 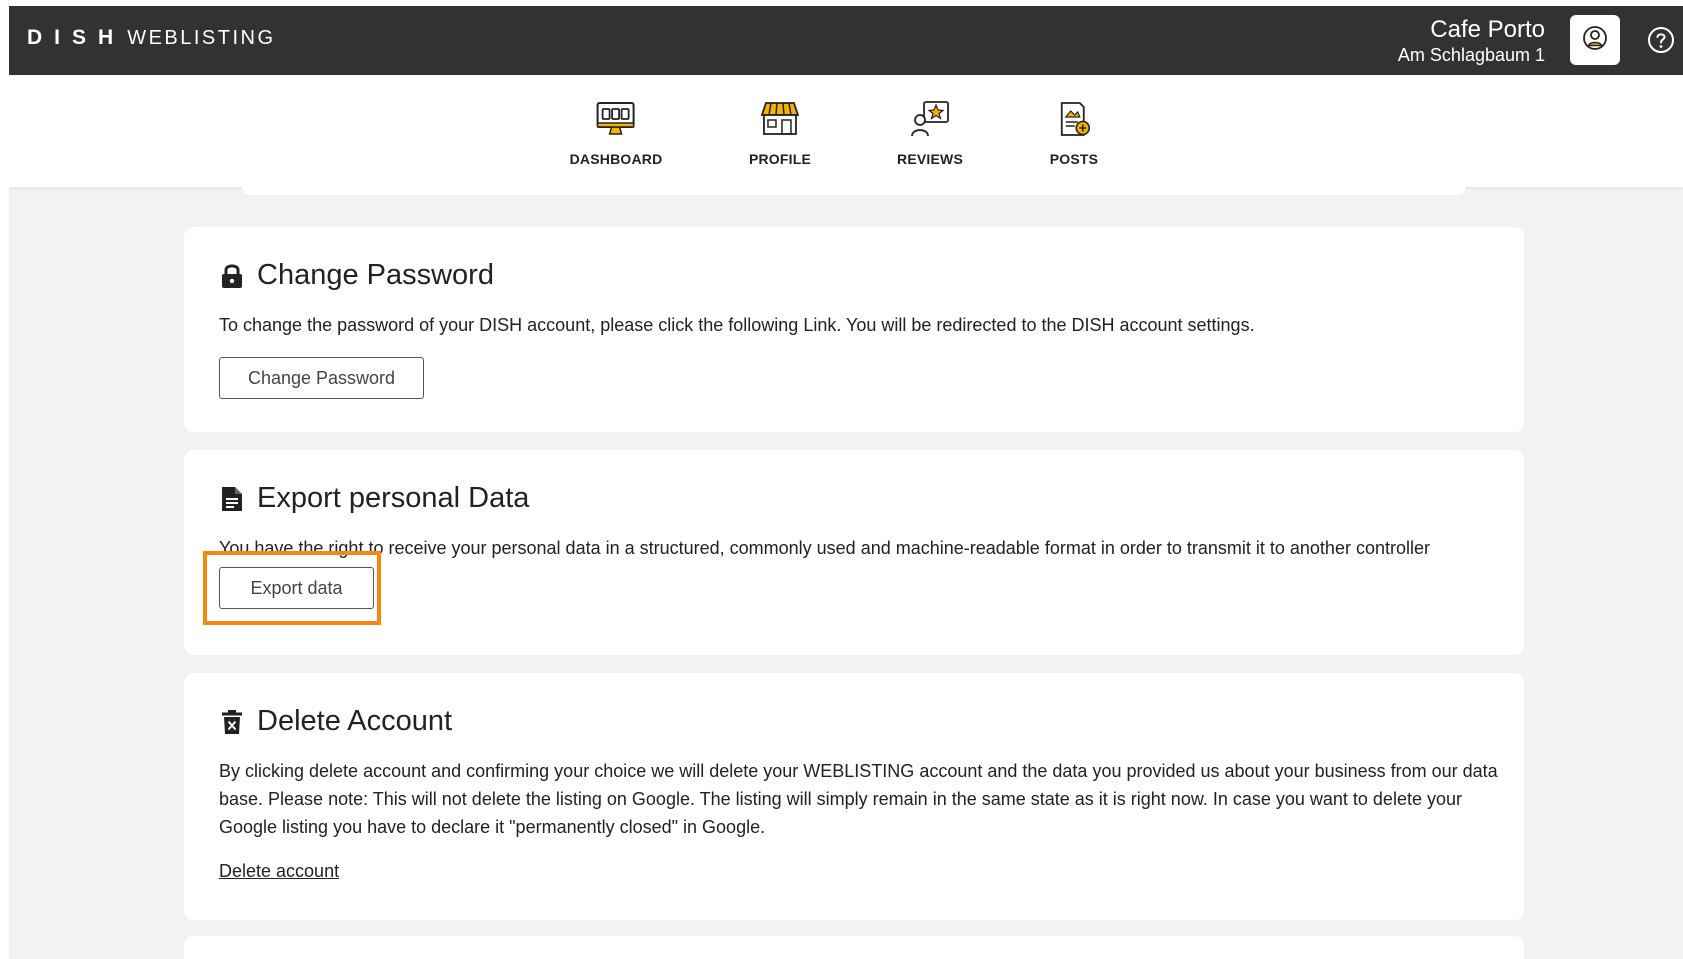 What do you see at coordinates (1487, 29) in the screenshot?
I see `venue-name: Cafe Porto` at bounding box center [1487, 29].